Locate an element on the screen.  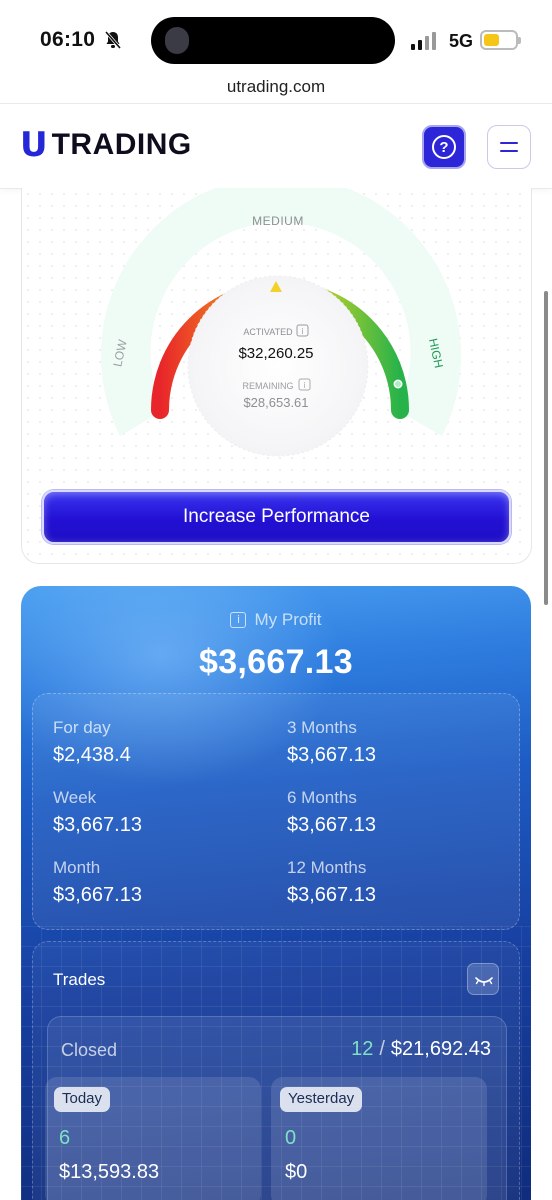
profit-title: i My Profit is located at coordinates (276, 620).